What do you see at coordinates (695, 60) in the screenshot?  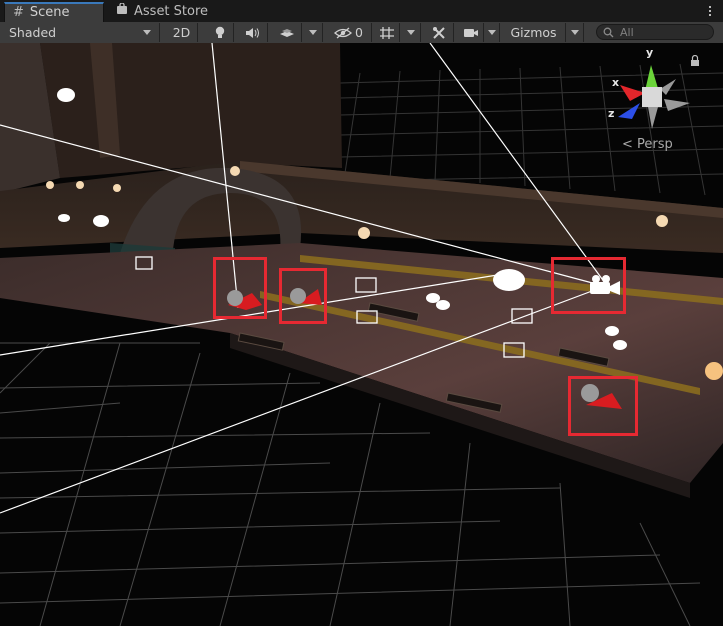 I see `lock-icon` at bounding box center [695, 60].